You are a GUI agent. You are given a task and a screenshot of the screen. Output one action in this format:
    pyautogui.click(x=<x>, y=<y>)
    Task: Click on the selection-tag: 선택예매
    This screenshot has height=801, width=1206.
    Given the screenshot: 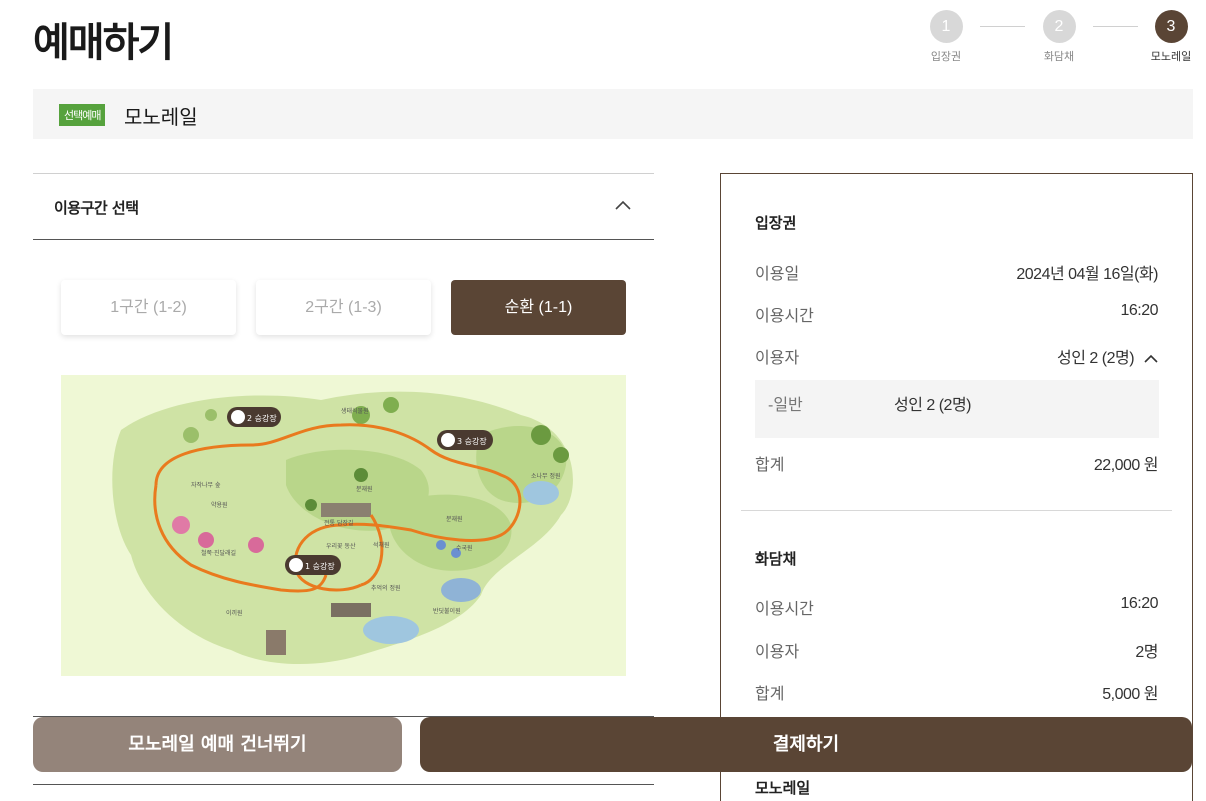 What is the action you would take?
    pyautogui.click(x=82, y=115)
    